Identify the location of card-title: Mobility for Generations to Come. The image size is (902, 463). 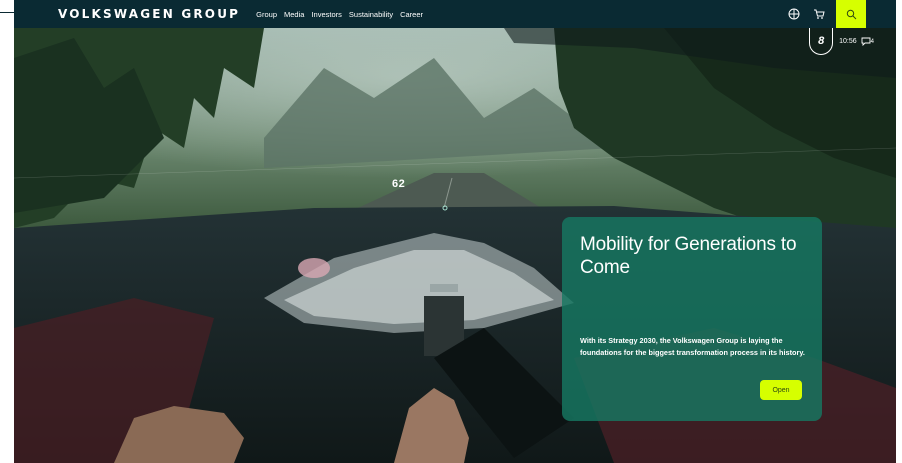
(688, 256).